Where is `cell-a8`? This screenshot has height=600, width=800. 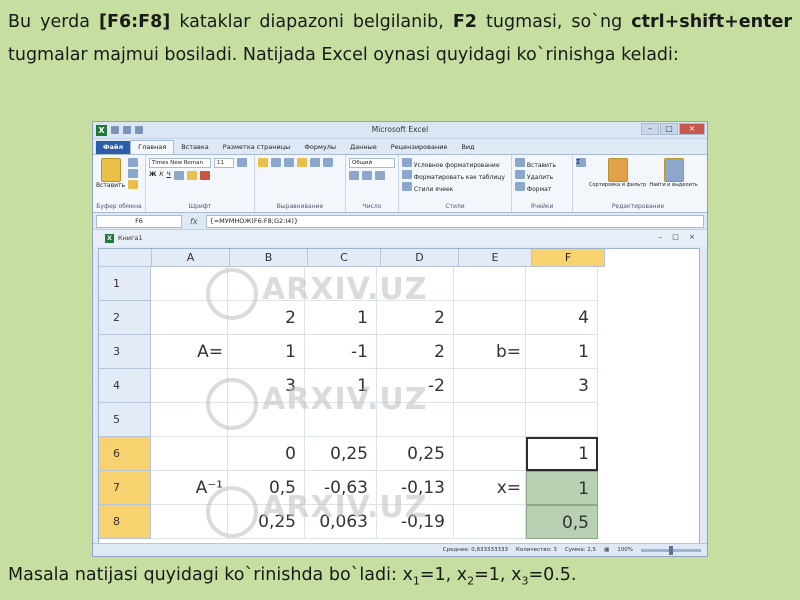
cell-a8 is located at coordinates (189, 522).